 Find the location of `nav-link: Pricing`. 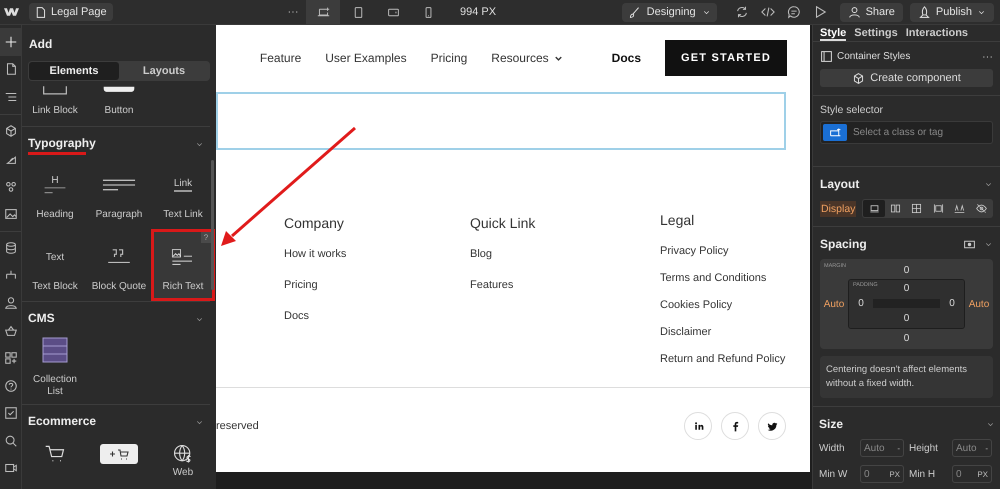

nav-link: Pricing is located at coordinates (449, 58).